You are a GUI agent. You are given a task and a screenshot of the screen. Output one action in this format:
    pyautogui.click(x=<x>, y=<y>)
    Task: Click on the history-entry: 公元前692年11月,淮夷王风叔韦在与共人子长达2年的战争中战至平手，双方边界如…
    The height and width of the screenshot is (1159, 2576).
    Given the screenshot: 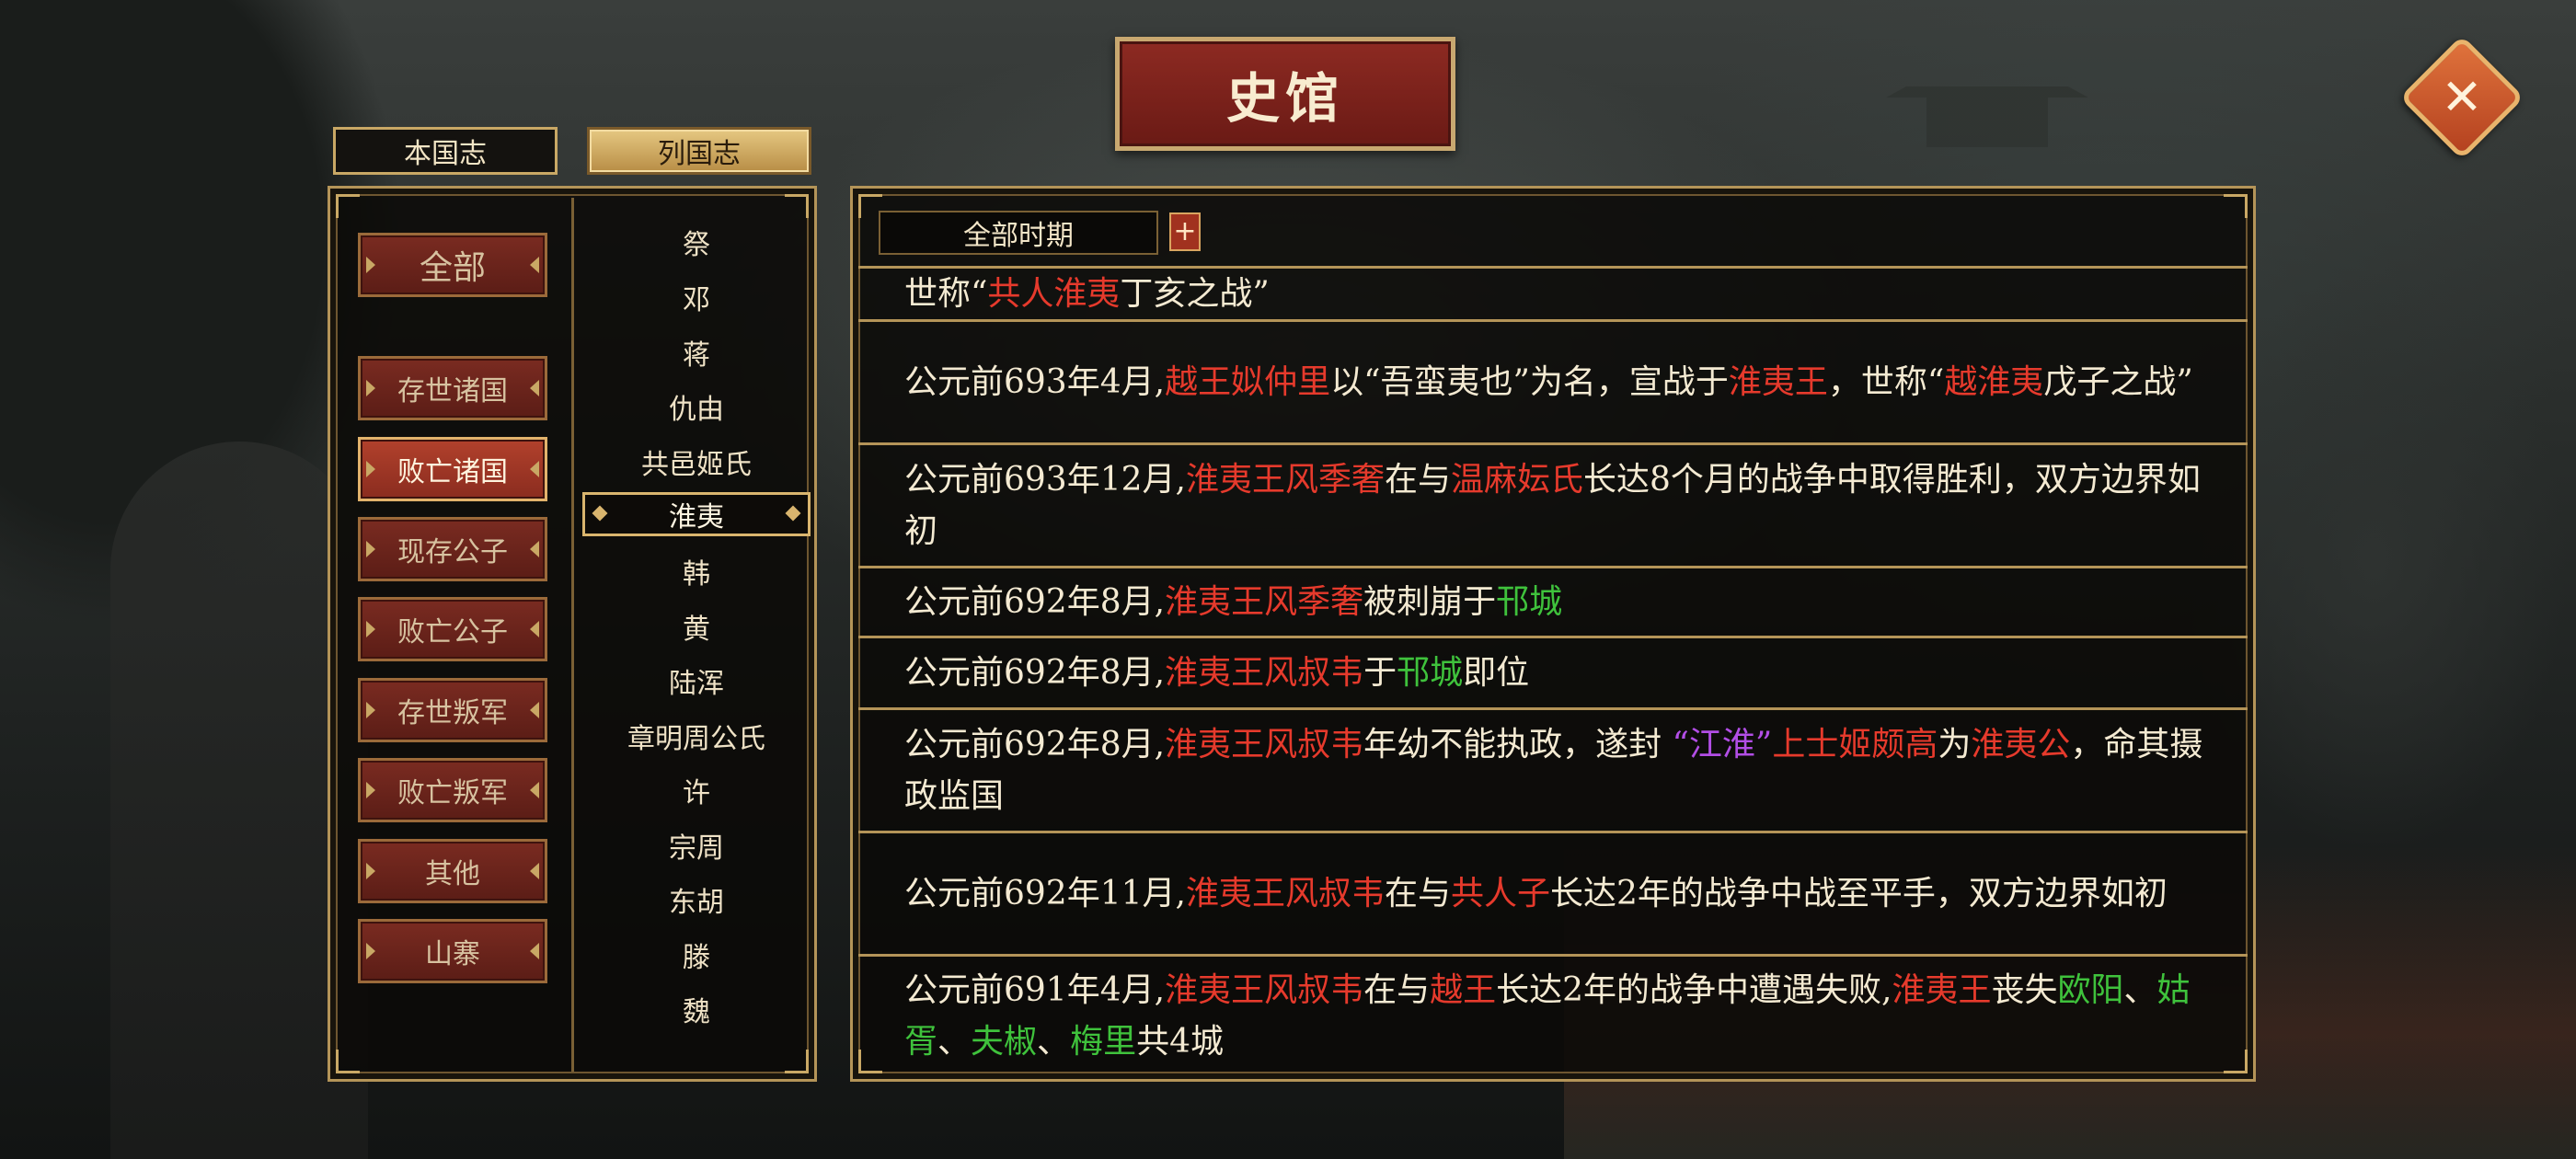 What is the action you would take?
    pyautogui.click(x=1553, y=892)
    